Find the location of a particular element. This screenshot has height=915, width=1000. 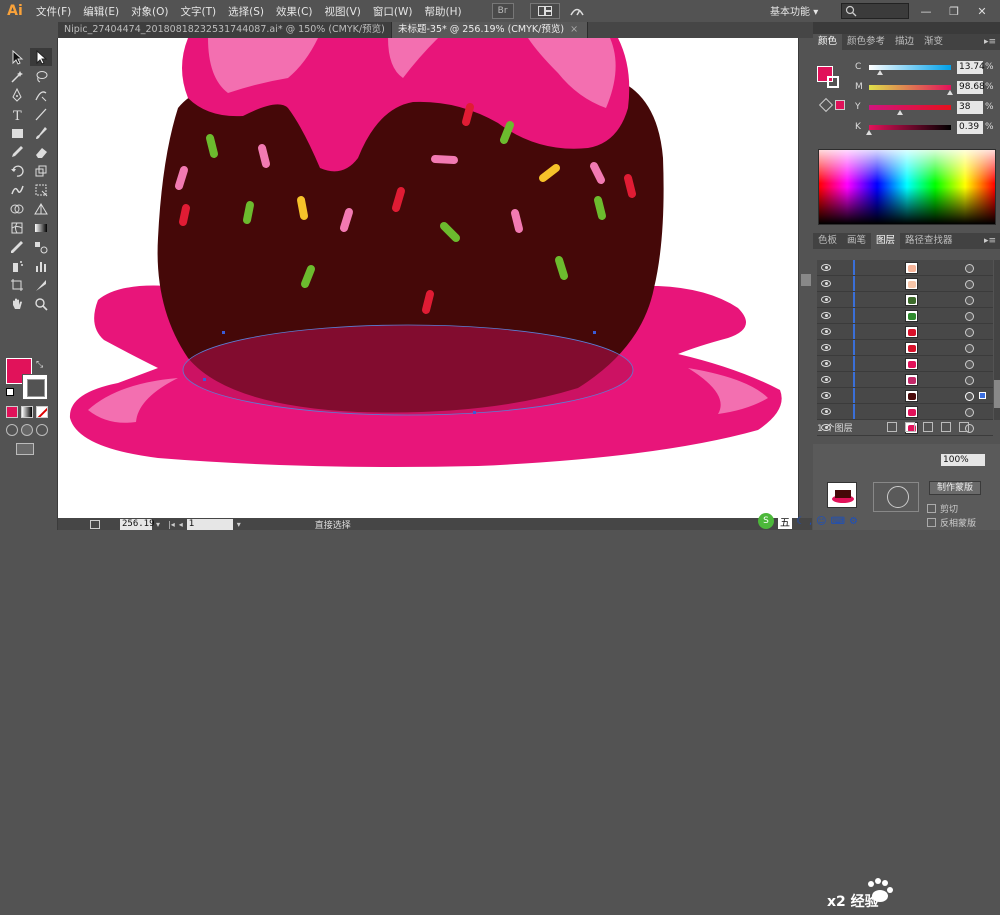

gpu-performance-icon is located at coordinates (577, 11).